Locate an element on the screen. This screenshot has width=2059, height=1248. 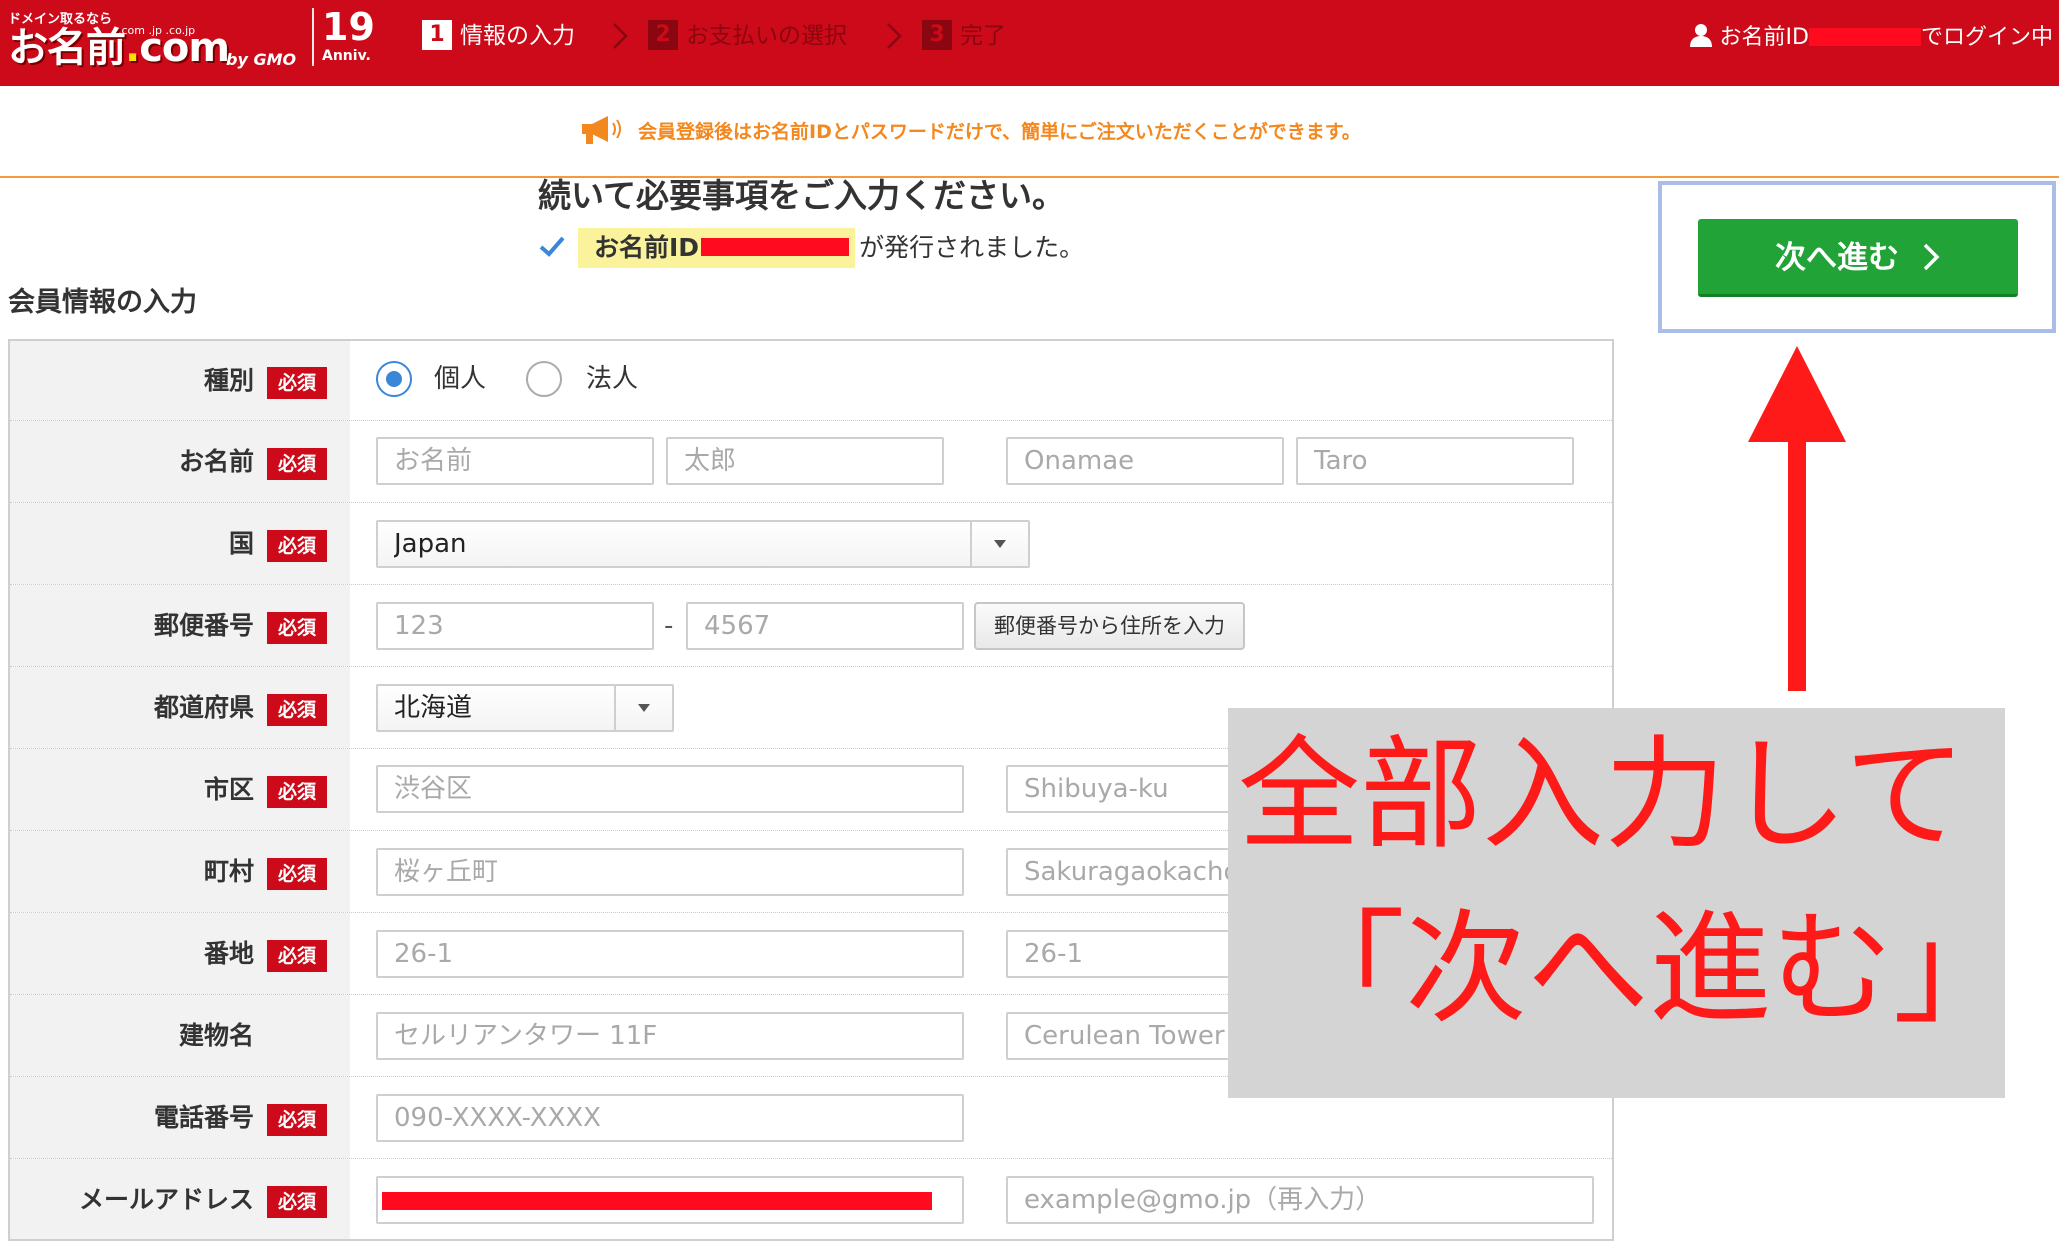
issued-id-label: お名前ID is located at coordinates (647, 247).